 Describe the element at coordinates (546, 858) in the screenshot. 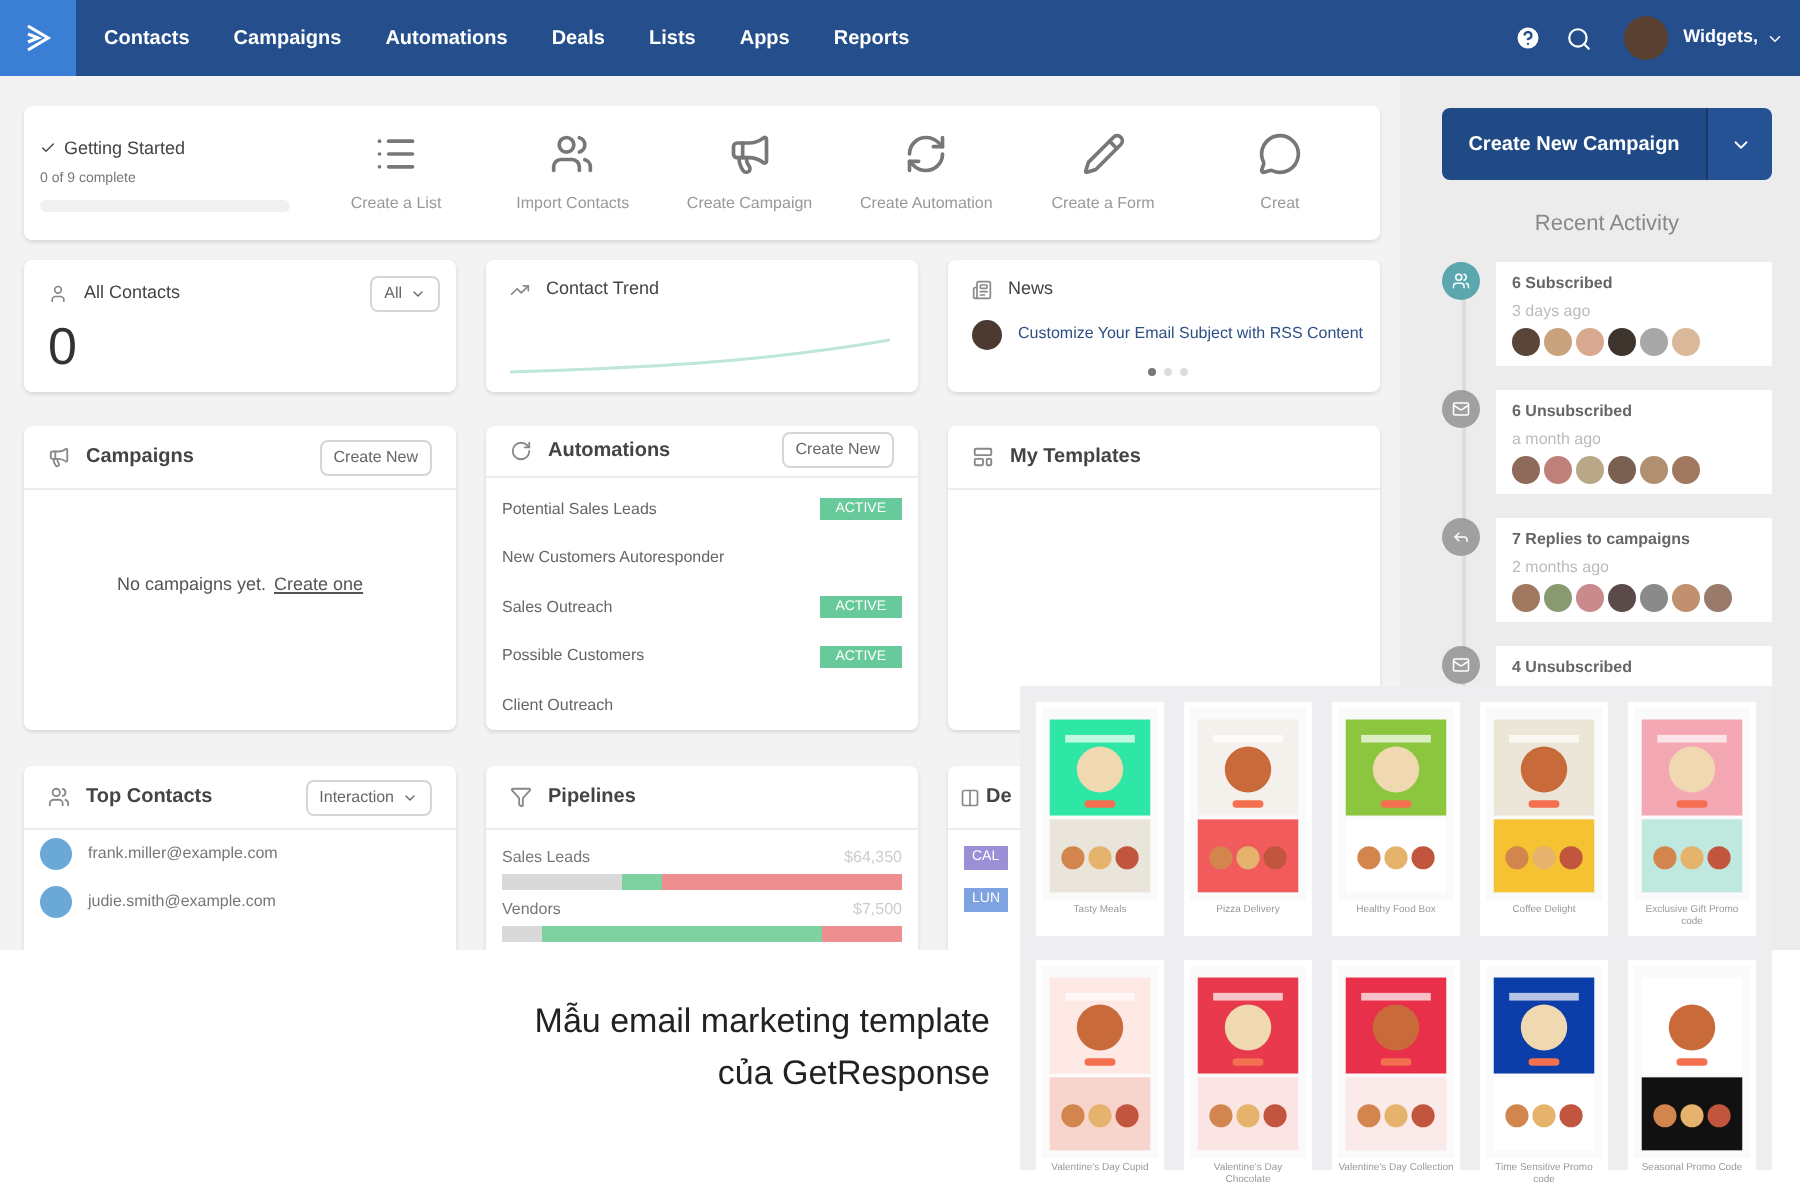

I see `pipeline-name: Sales Leads` at that location.